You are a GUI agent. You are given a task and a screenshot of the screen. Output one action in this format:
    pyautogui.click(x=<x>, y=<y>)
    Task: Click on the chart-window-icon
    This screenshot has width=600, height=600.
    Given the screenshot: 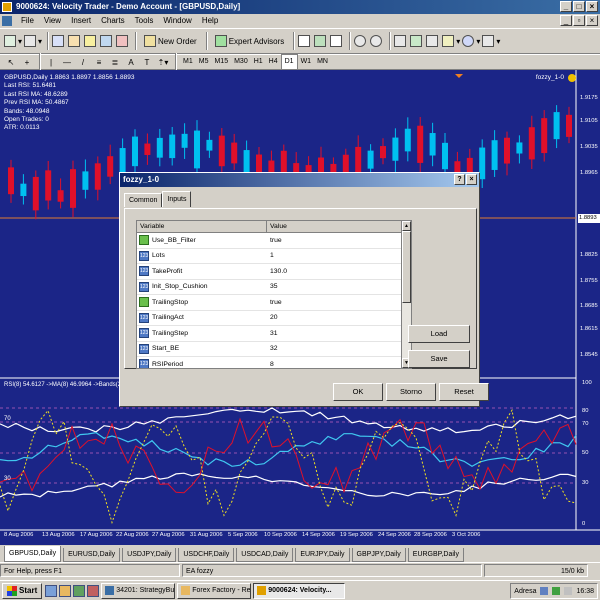 What is the action you would take?
    pyautogui.click(x=7, y=21)
    